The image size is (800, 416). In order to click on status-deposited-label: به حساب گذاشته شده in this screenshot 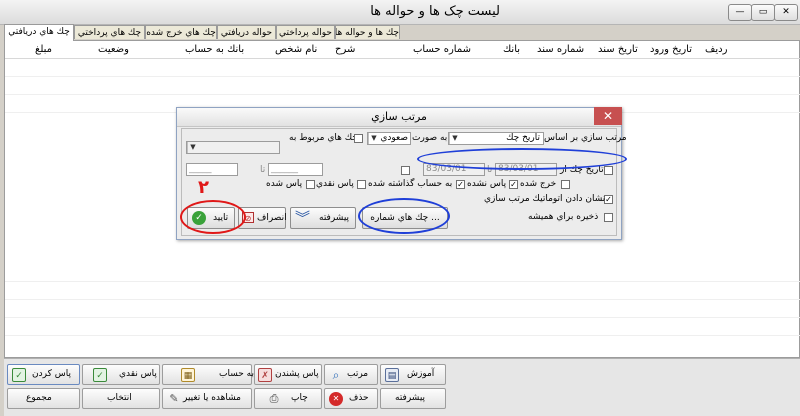, I will do `click(410, 184)`.